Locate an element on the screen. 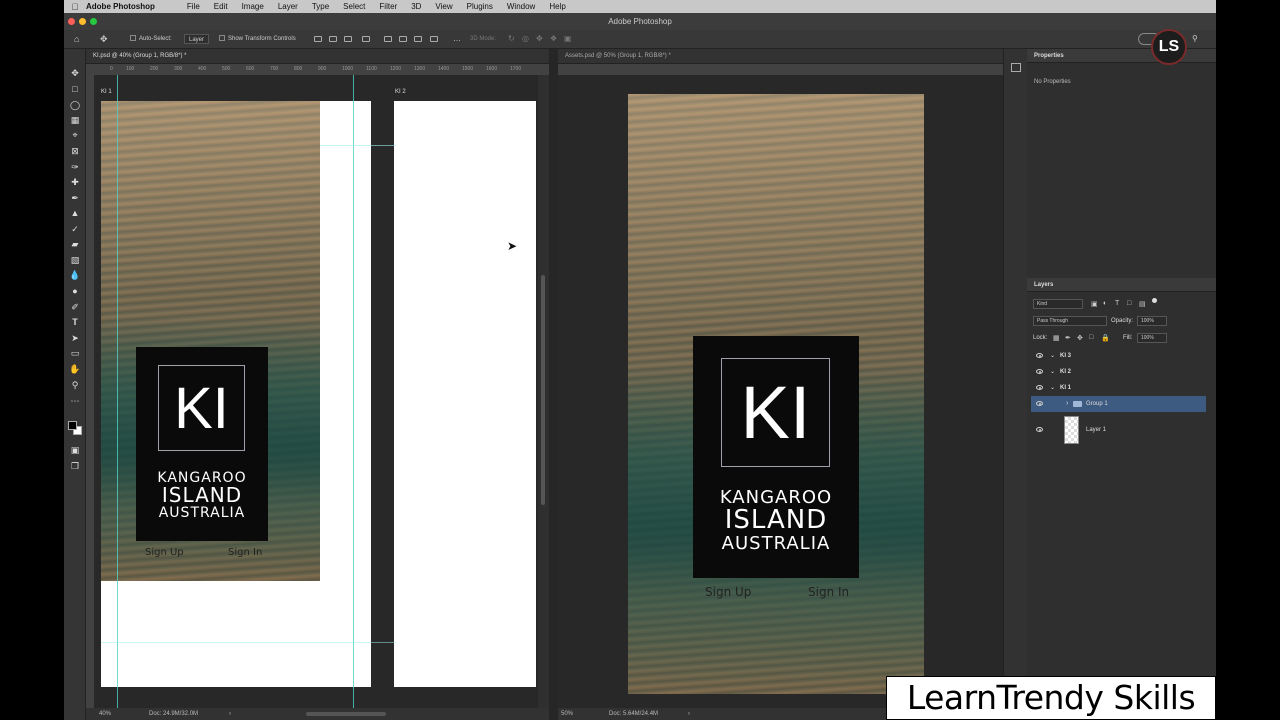 The height and width of the screenshot is (720, 1280). opacity-field: 100% is located at coordinates (1152, 321).